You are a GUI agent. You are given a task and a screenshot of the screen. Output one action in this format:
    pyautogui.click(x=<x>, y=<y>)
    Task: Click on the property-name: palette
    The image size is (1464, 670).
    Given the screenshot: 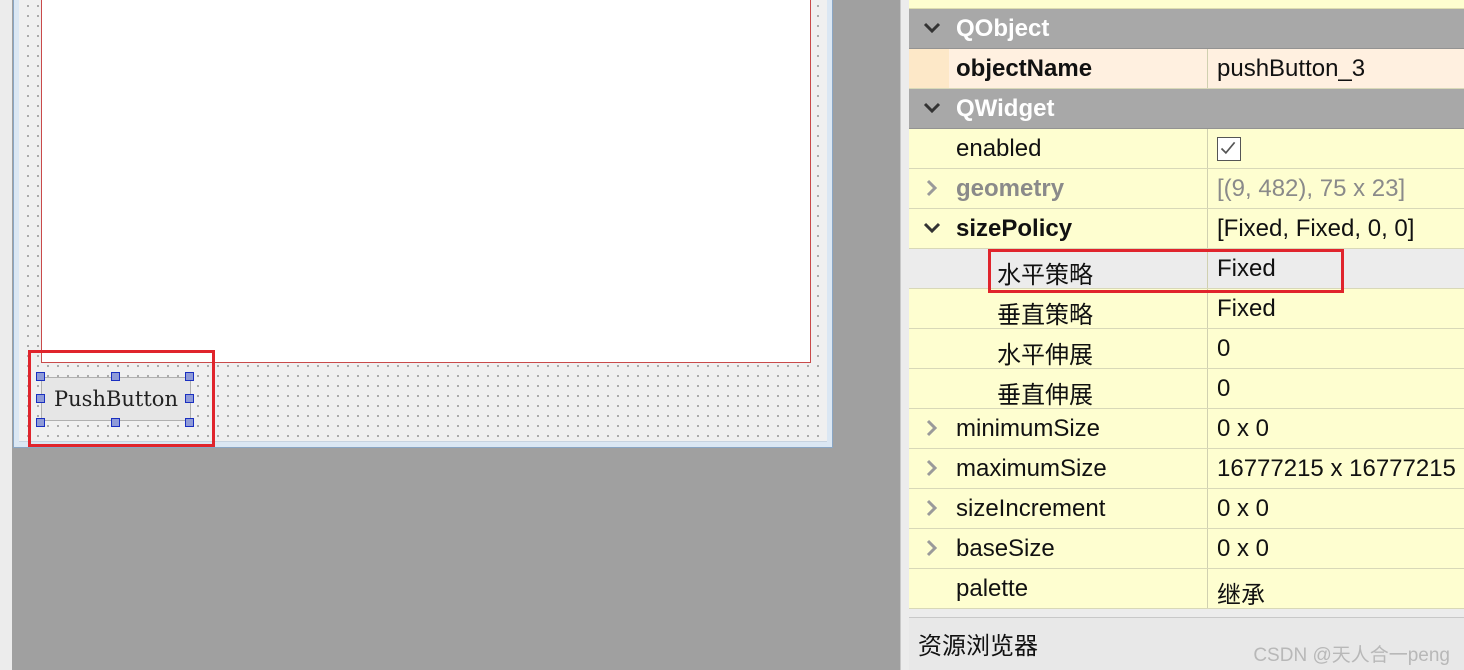 What is the action you would take?
    pyautogui.click(x=992, y=588)
    